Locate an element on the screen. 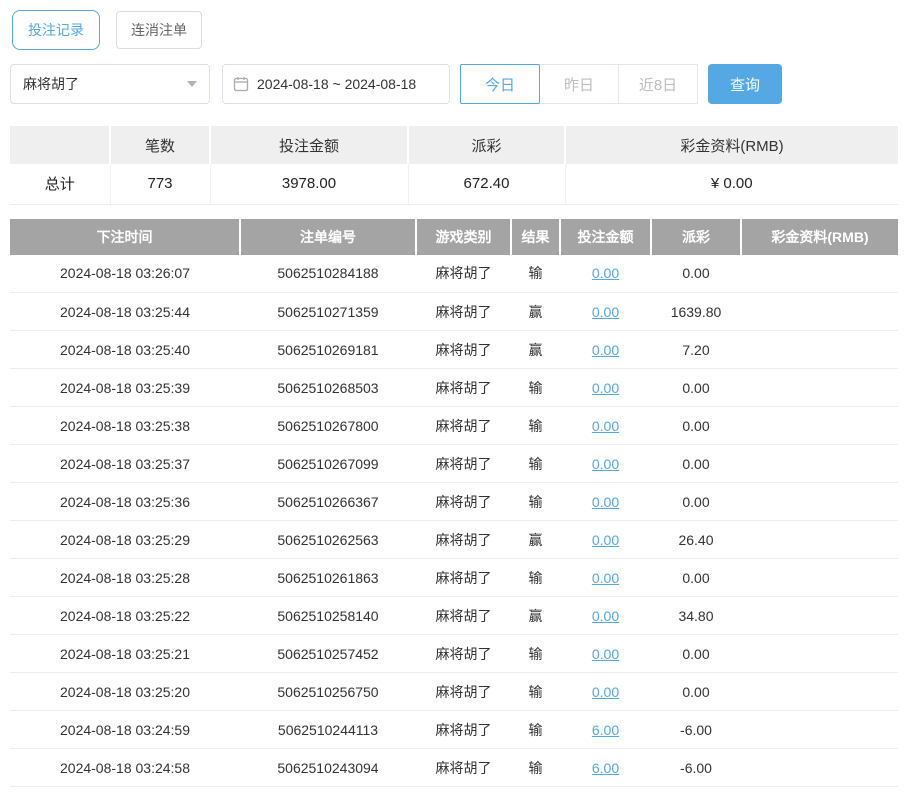 The image size is (908, 797). summary-total-bet-amount: 3978.00 is located at coordinates (309, 184).